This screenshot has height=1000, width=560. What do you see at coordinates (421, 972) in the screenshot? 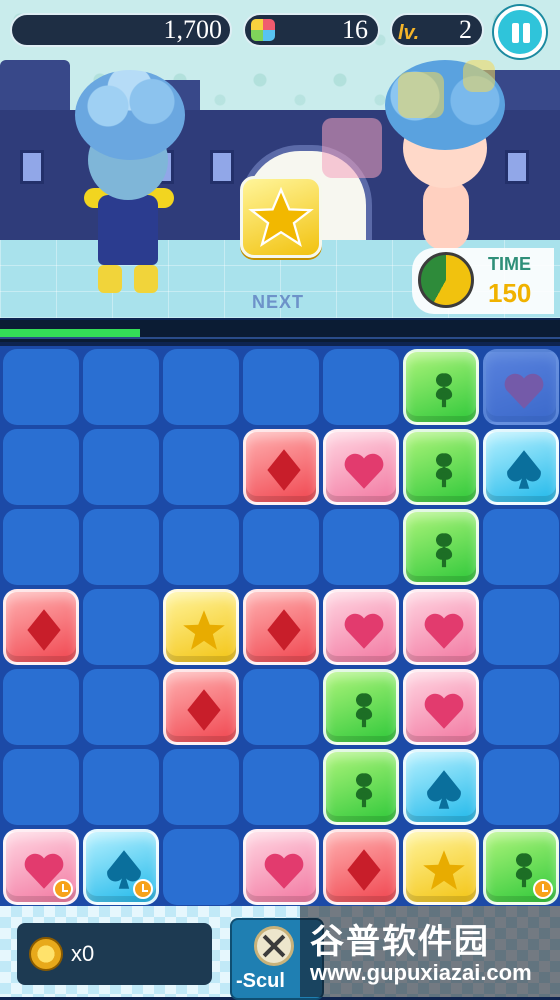
I see `watermark-url: www.gupuxiazai.com` at bounding box center [421, 972].